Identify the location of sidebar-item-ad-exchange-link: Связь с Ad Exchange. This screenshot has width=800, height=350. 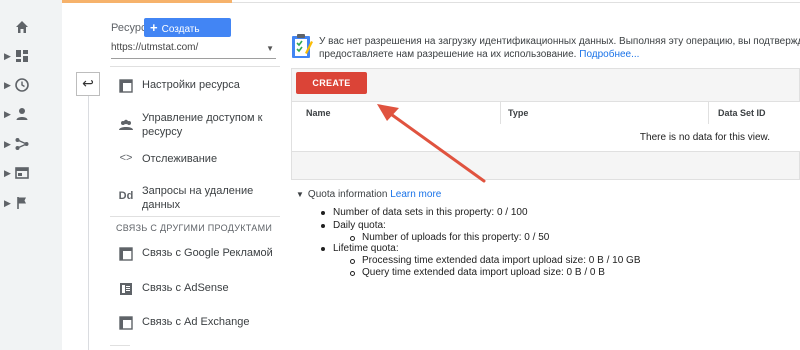
(195, 323).